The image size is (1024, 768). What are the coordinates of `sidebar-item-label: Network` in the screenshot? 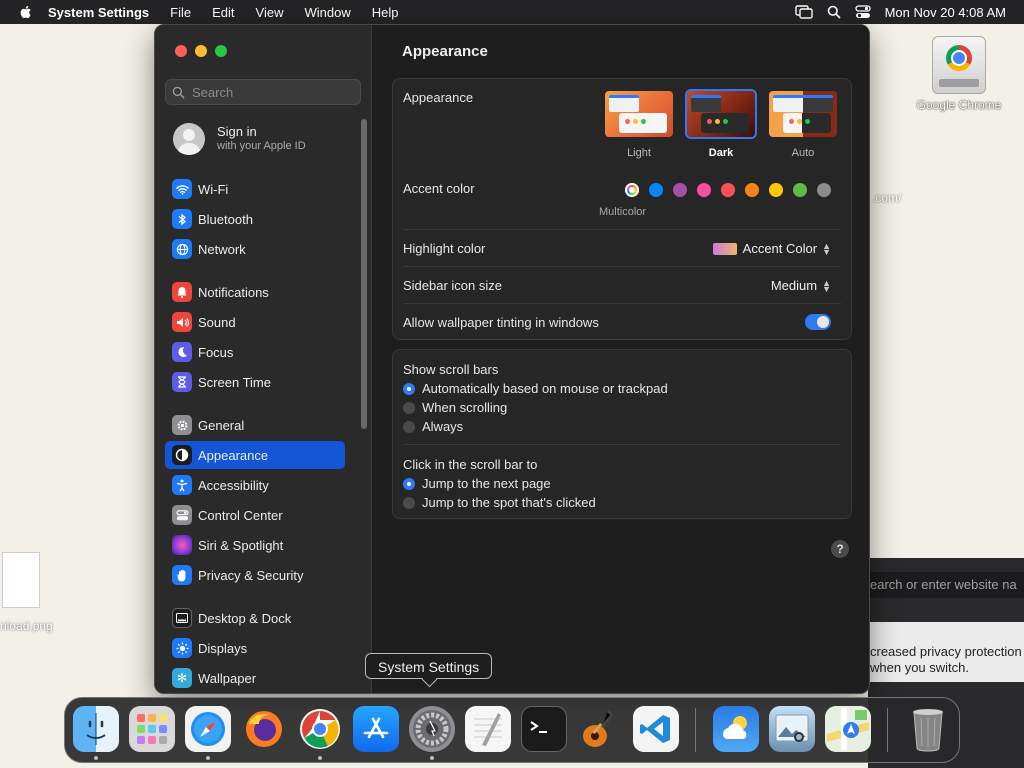 It's located at (222, 249).